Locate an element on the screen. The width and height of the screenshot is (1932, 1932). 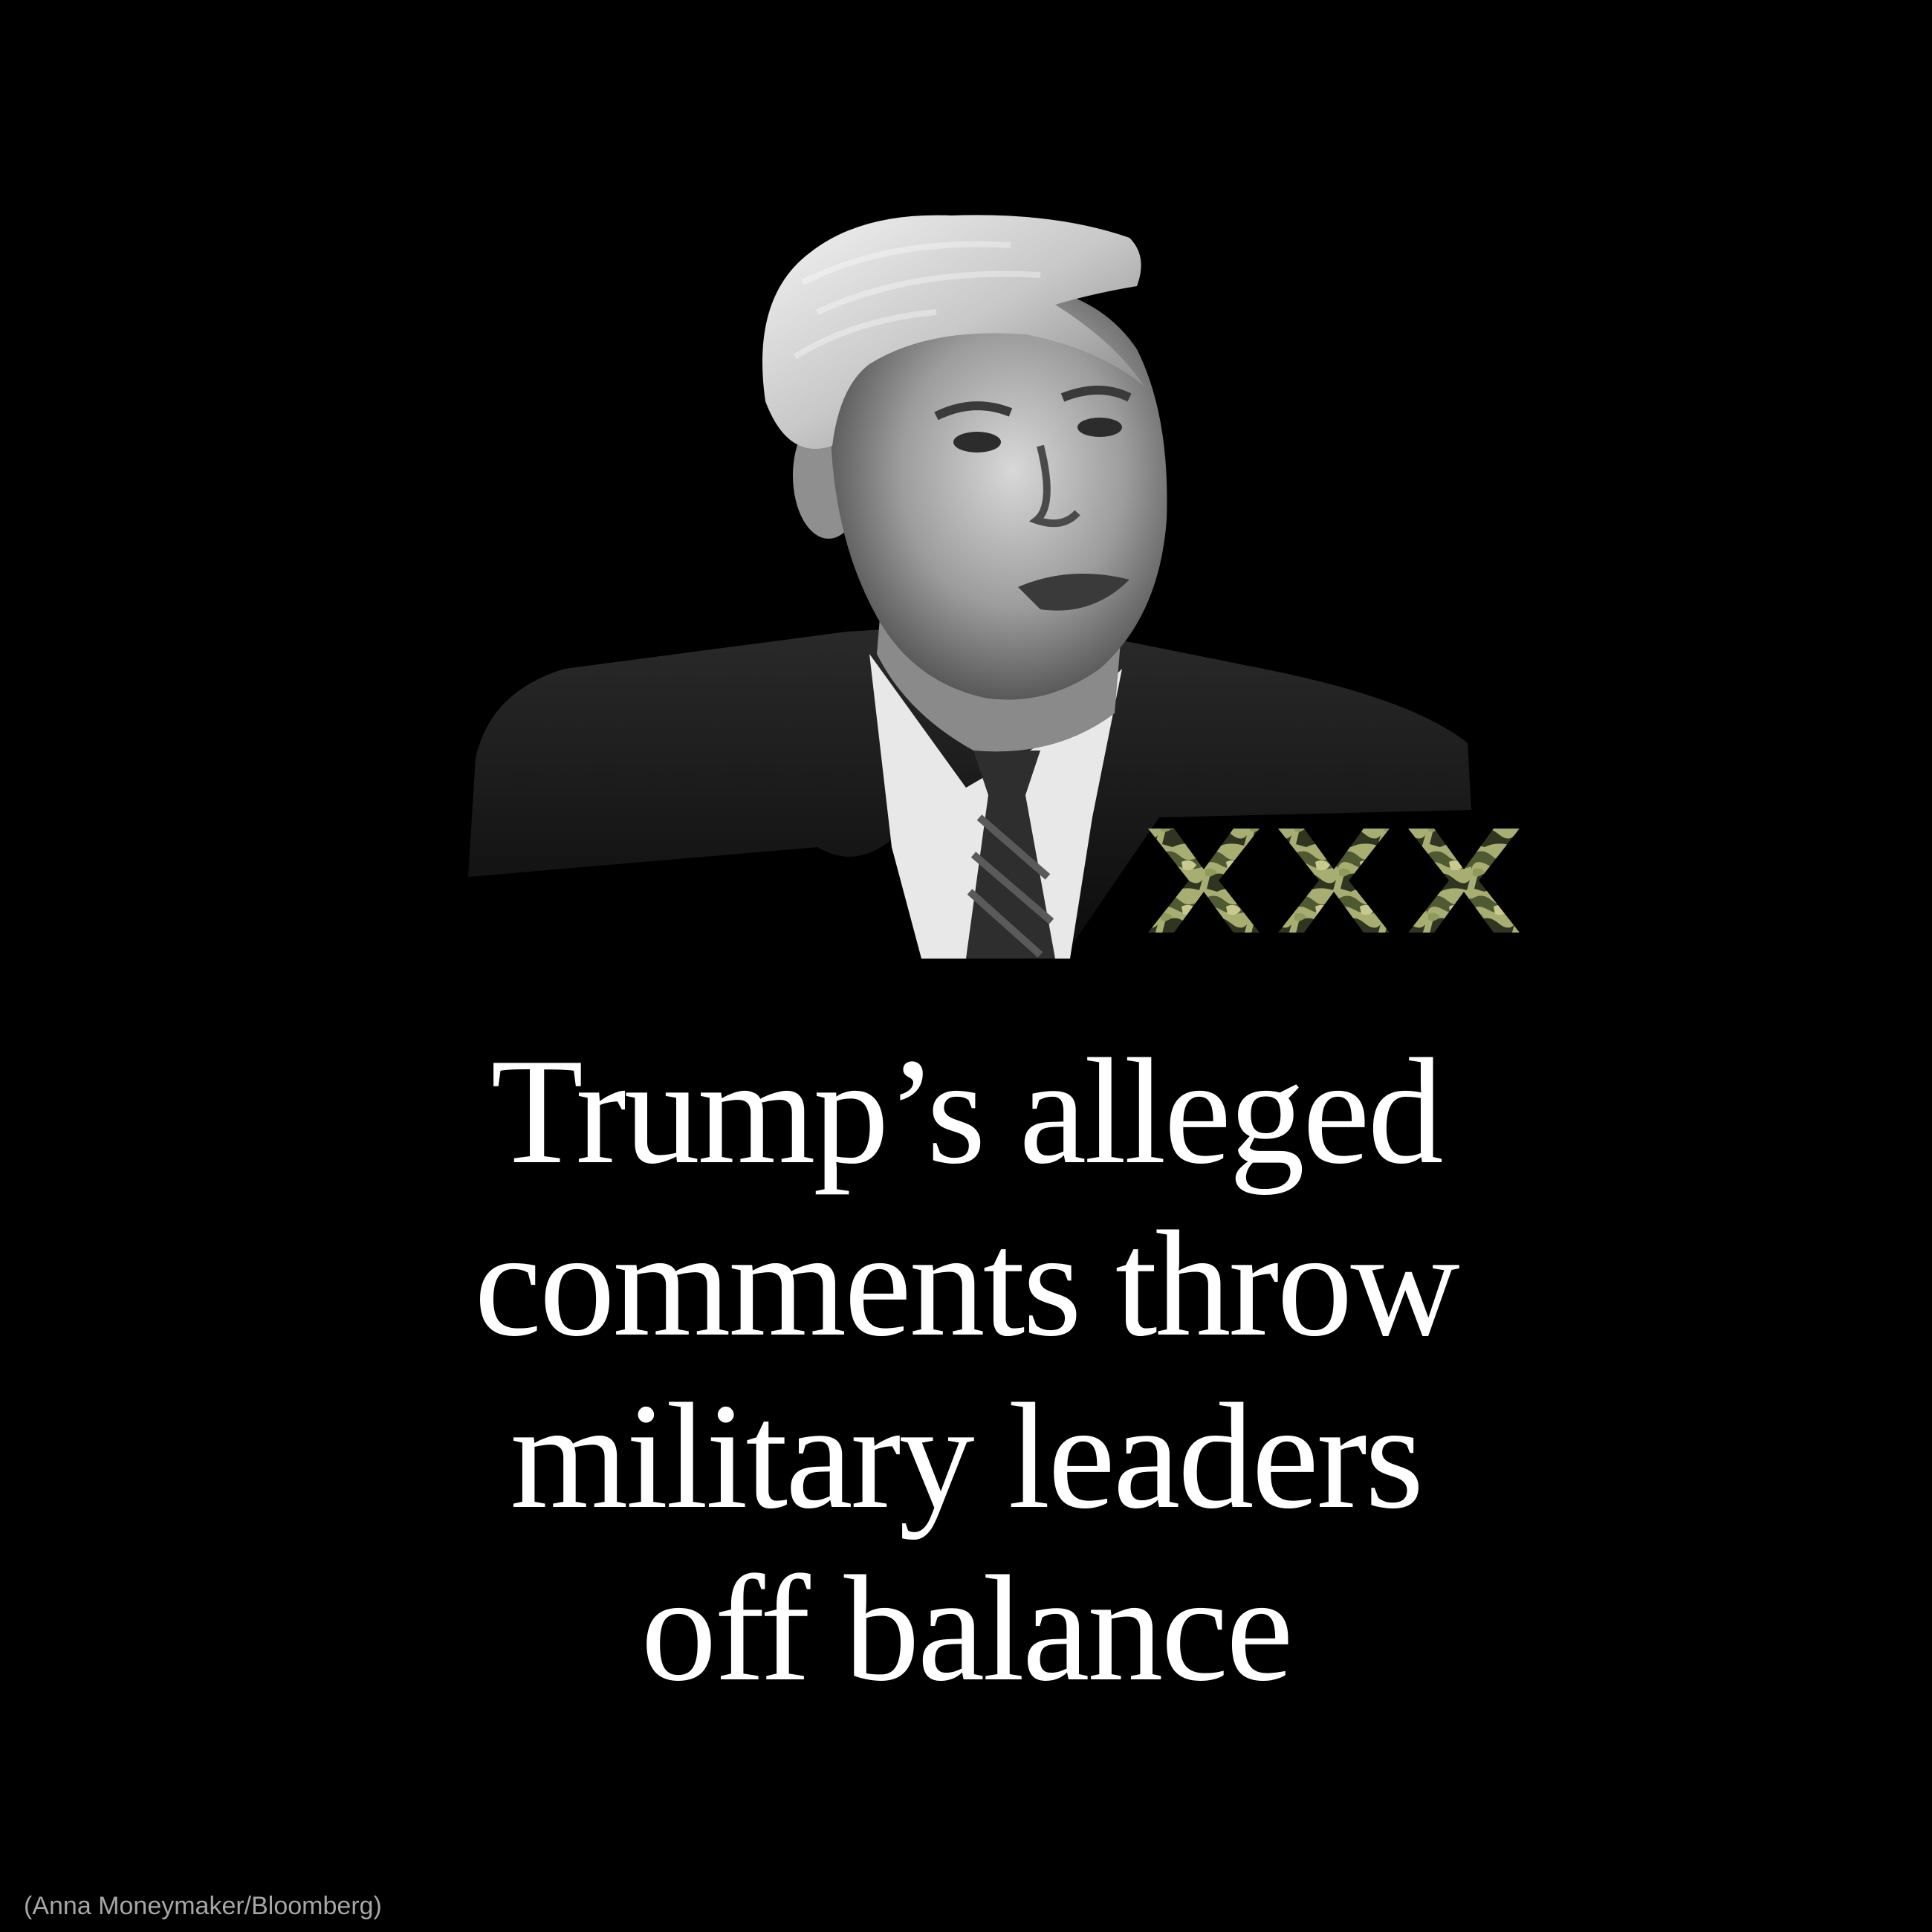
headline-line-3: military leaders is located at coordinates (967, 1456).